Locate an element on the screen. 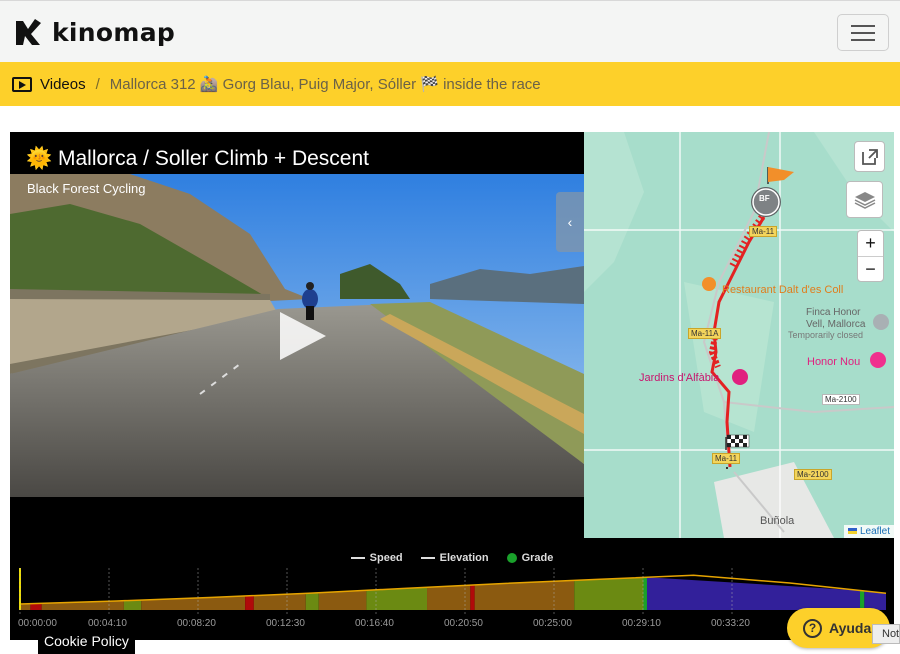 This screenshot has height=654, width=900. chevron-left-icon: ‹ is located at coordinates (570, 222).